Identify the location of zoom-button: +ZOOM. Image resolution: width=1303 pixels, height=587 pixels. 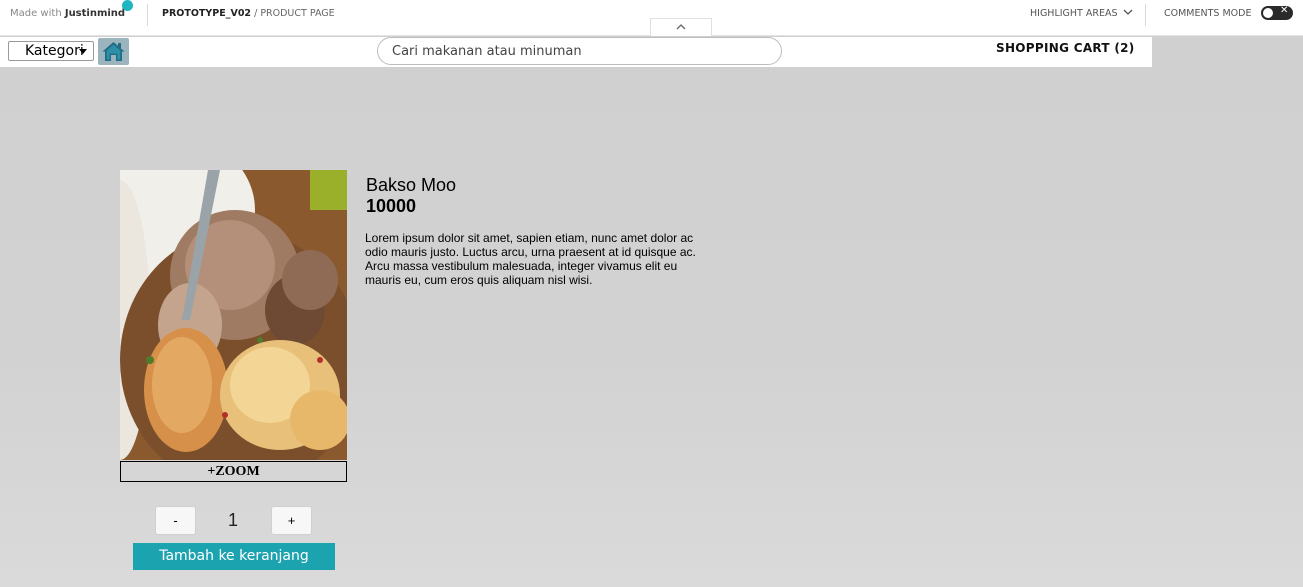
(233, 471).